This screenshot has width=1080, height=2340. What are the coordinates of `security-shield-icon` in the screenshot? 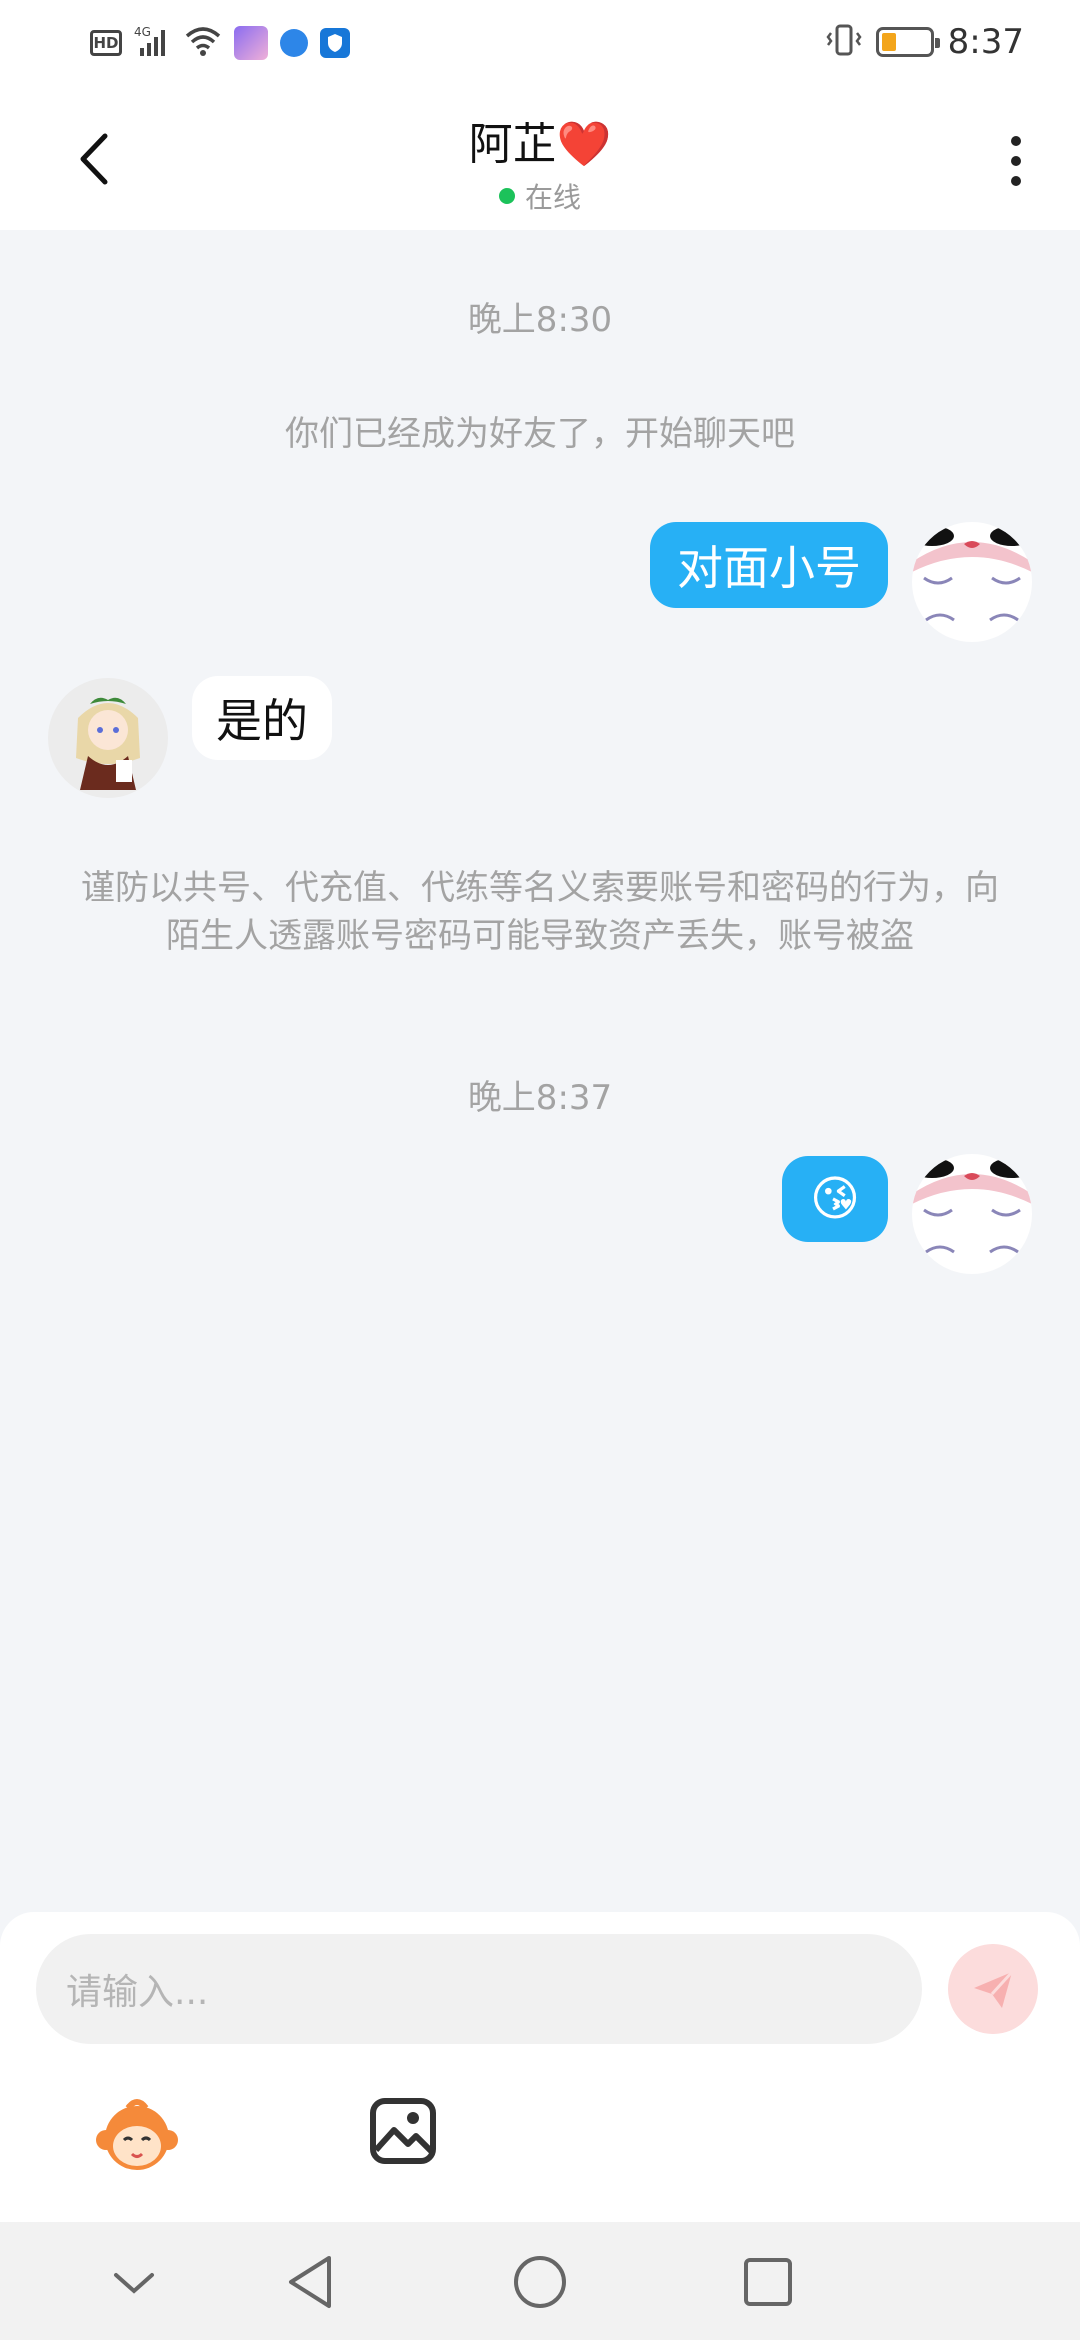 It's located at (335, 43).